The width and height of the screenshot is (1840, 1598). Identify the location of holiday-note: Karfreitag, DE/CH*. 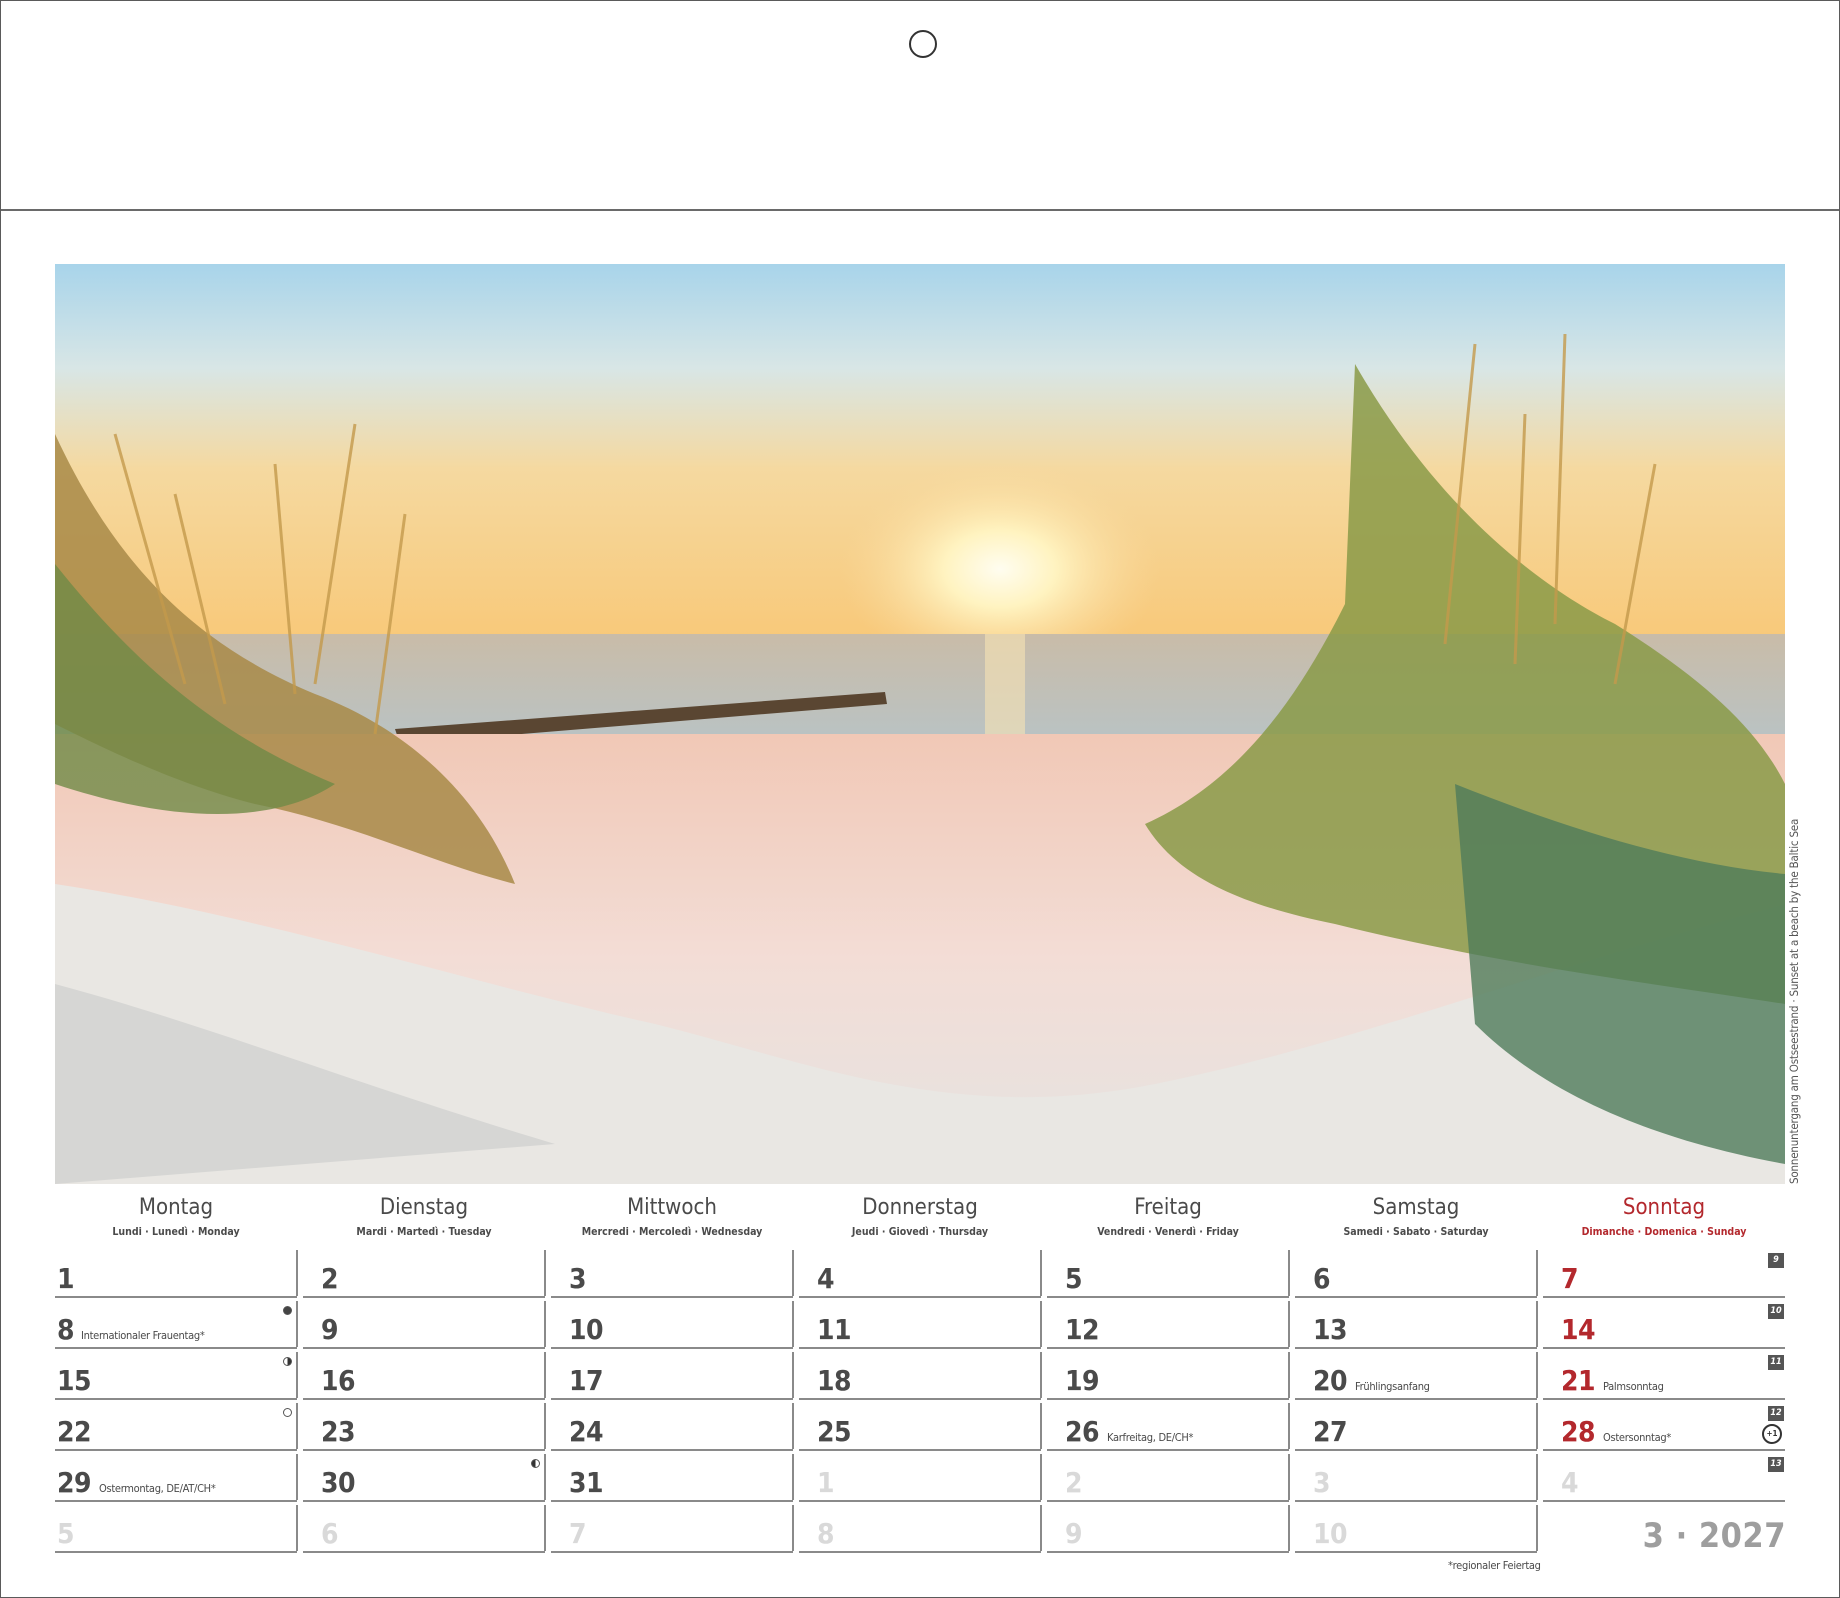
(1150, 1437).